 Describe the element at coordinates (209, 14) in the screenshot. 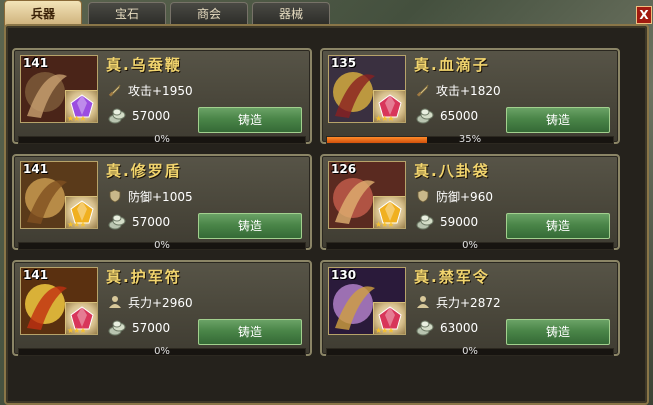

I see `tab-guild: 商会` at that location.